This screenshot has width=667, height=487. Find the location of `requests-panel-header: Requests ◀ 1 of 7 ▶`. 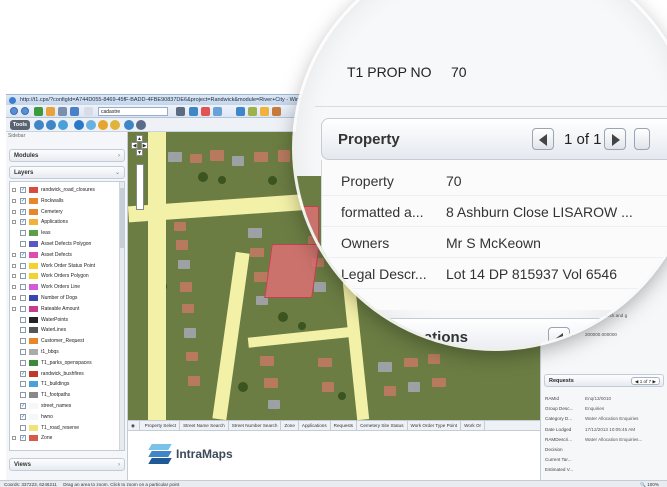

requests-panel-header: Requests ◀ 1 of 7 ▶ is located at coordinates (604, 380).